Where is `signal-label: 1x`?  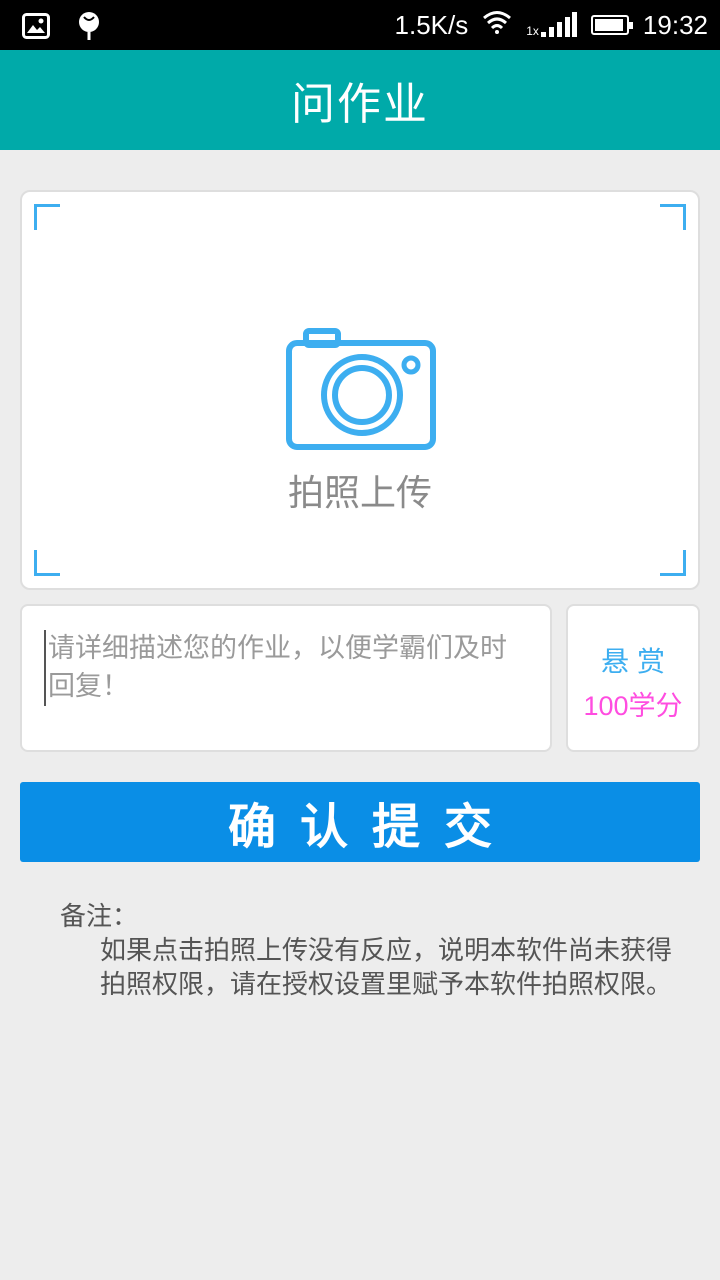 signal-label: 1x is located at coordinates (532, 31).